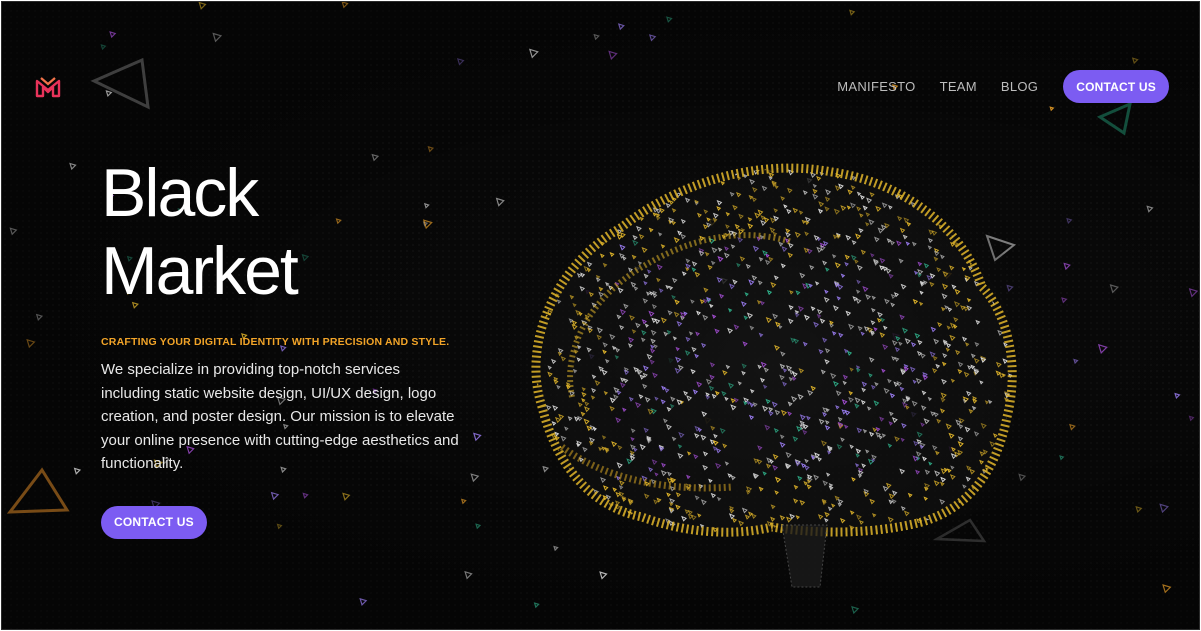 The image size is (1201, 631). I want to click on nav-contact-button: CONTACT US, so click(1116, 86).